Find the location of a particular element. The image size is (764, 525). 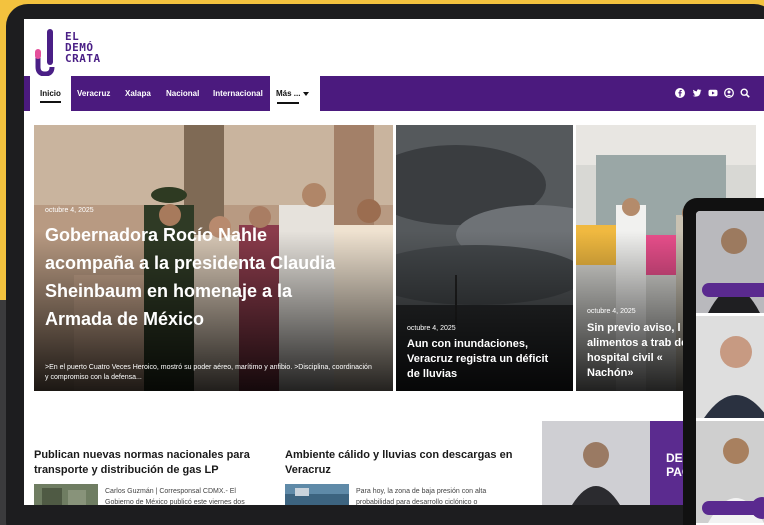

phone-card-1-photo is located at coordinates (730, 262).